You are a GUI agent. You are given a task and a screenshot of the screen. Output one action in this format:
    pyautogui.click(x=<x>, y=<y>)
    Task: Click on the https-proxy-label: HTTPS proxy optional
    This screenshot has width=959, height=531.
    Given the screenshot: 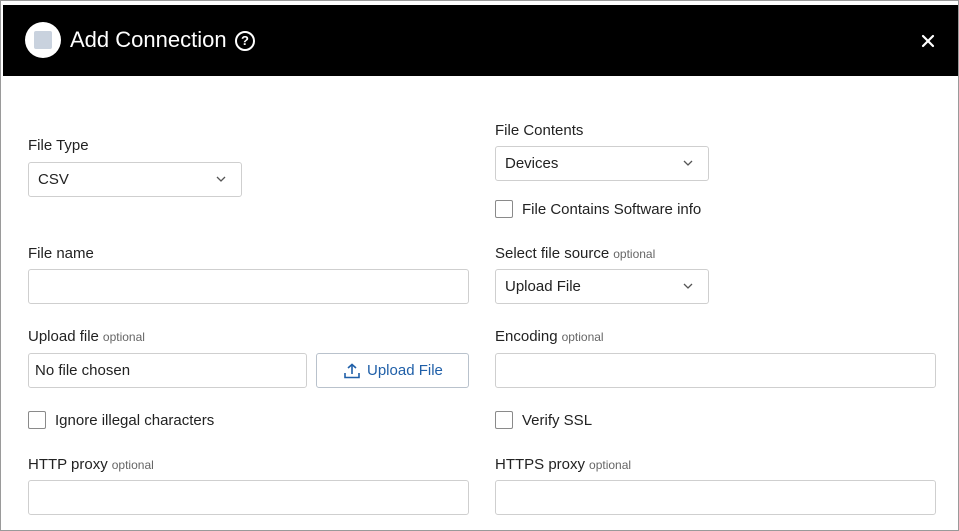 What is the action you would take?
    pyautogui.click(x=563, y=465)
    